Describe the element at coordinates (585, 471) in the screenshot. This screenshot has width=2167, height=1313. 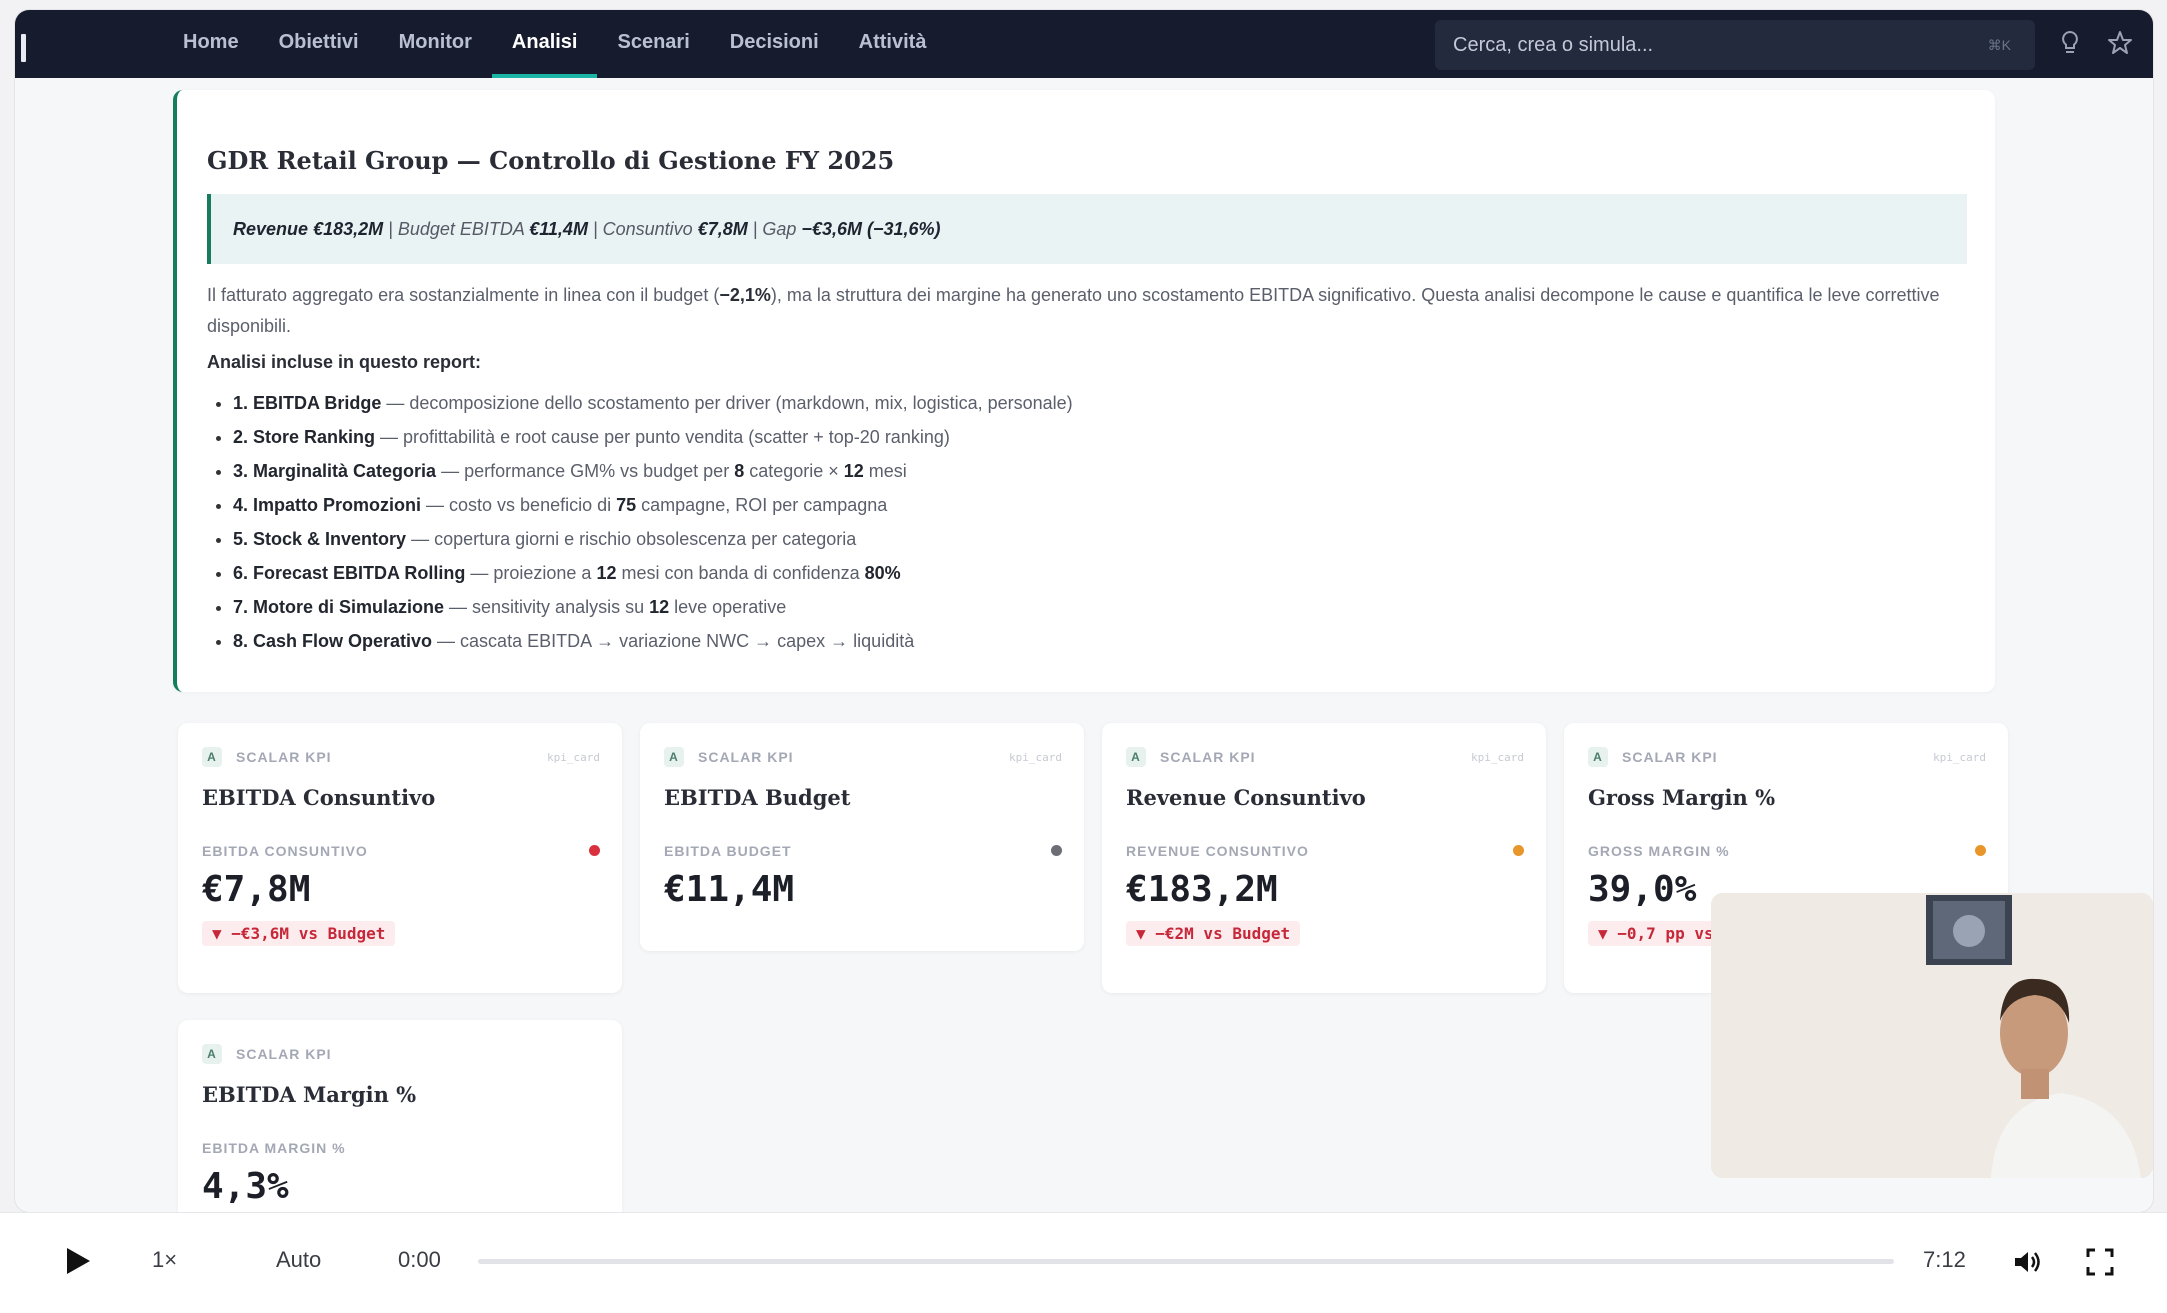
I see `analysis-desc: — performance GM% vs budget per` at that location.